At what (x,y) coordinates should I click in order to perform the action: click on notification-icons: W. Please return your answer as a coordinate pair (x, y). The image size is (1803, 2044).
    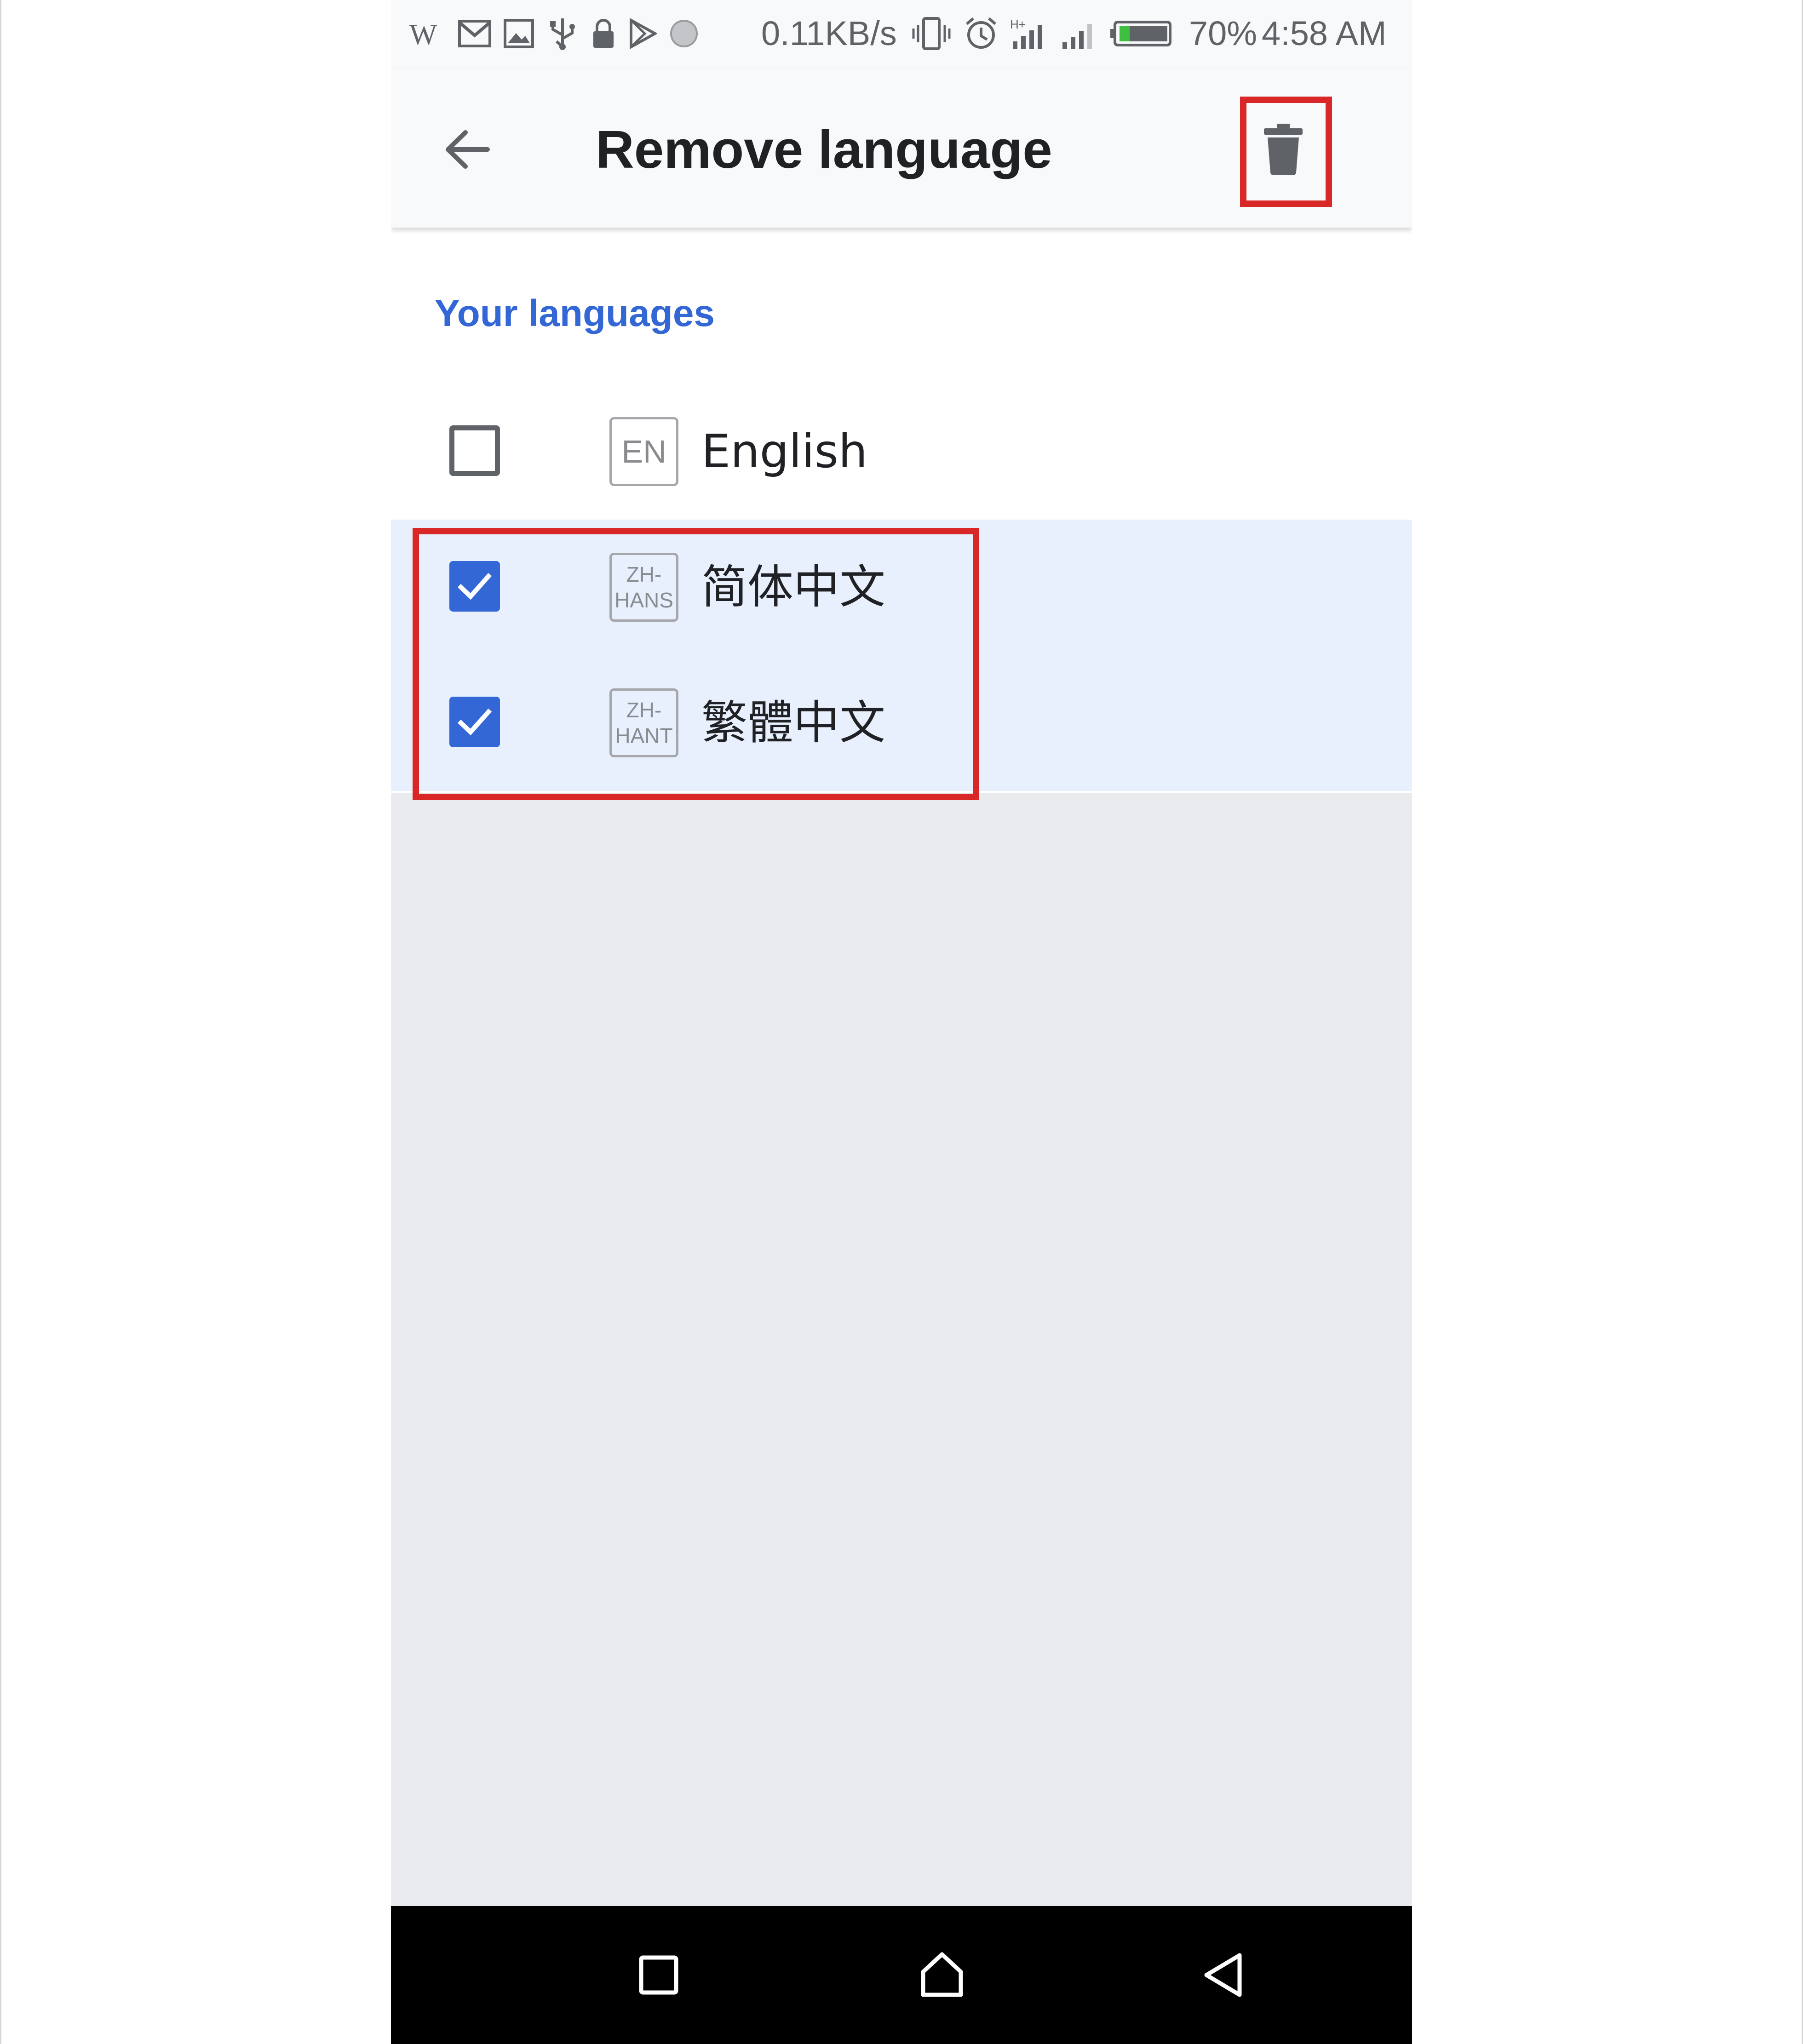
    Looking at the image, I should click on (554, 33).